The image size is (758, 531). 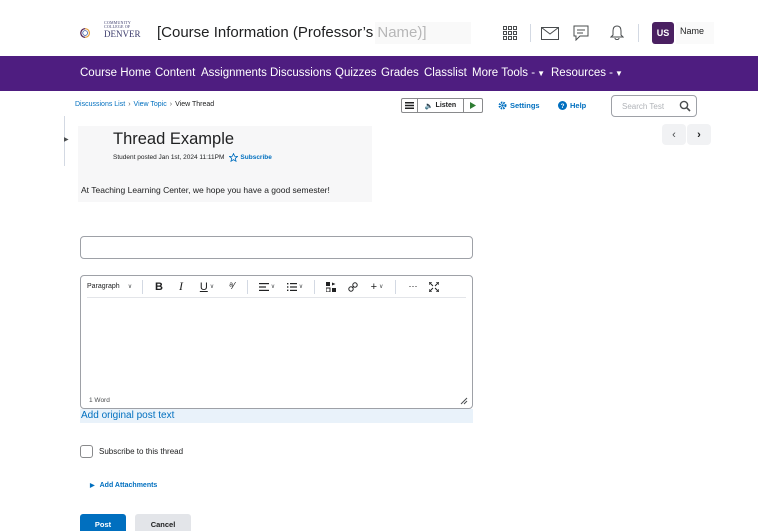 What do you see at coordinates (115, 73) in the screenshot?
I see `nav-course-home: Course Home` at bounding box center [115, 73].